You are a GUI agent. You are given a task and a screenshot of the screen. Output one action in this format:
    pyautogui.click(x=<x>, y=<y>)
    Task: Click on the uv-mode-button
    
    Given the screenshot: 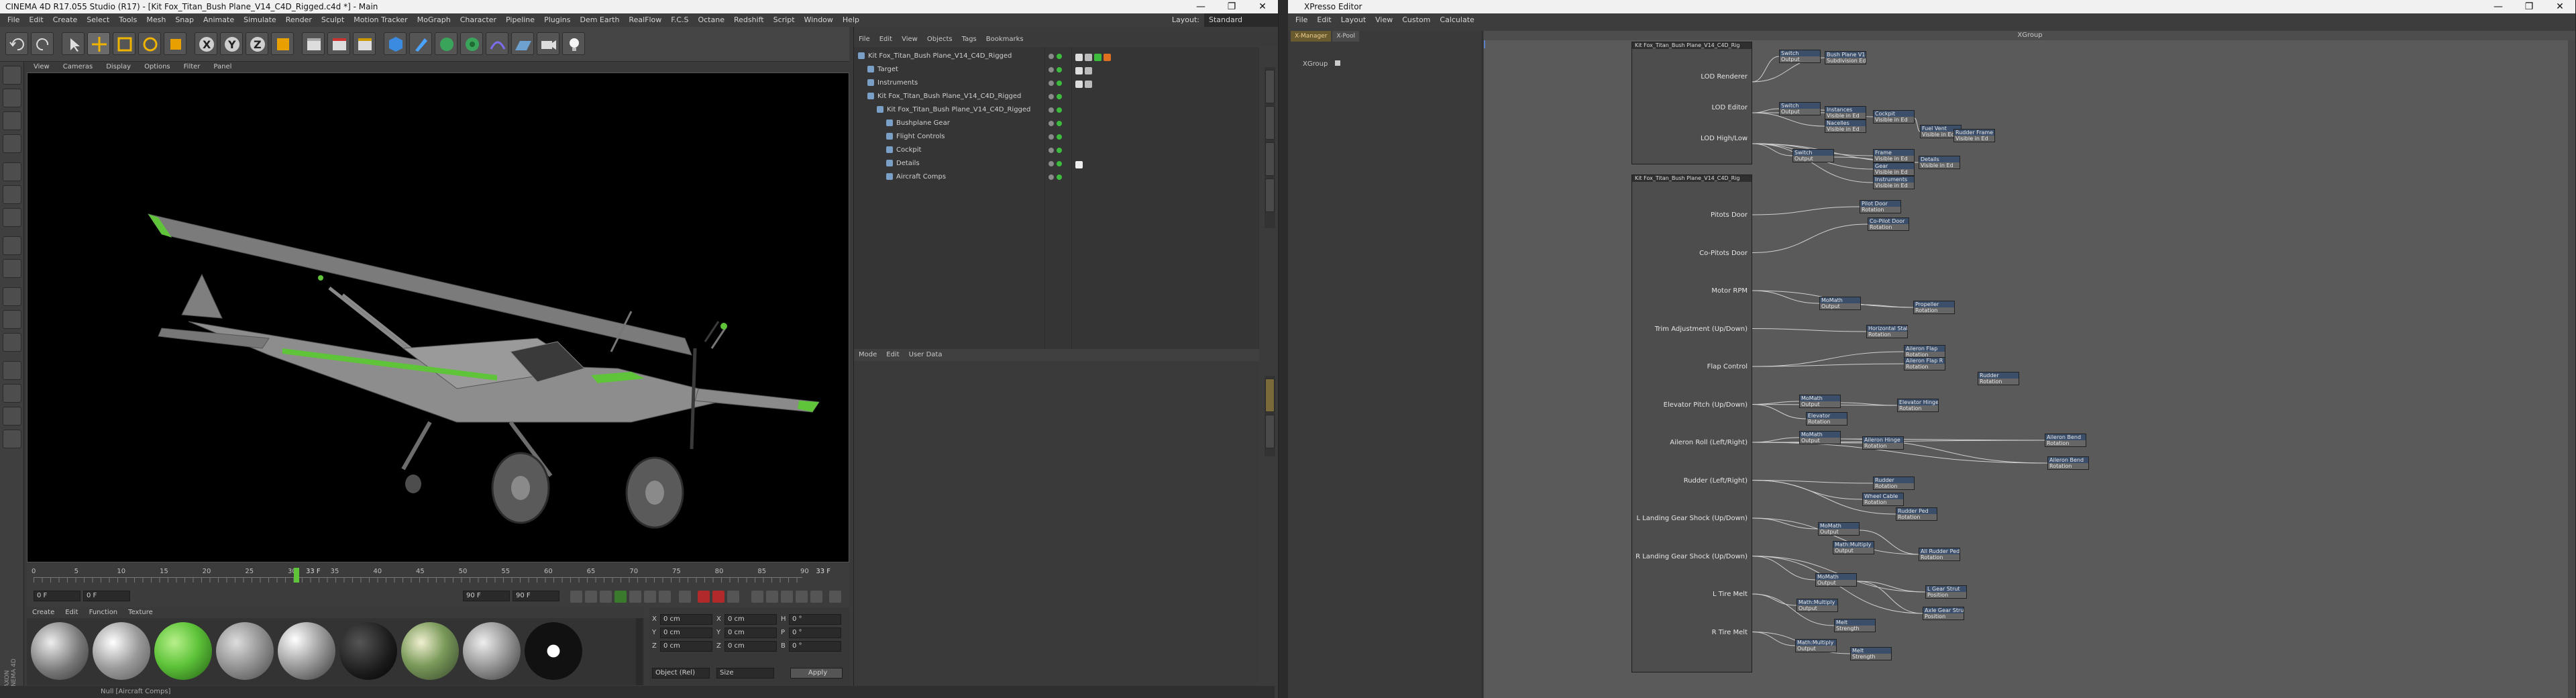 What is the action you would take?
    pyautogui.click(x=12, y=245)
    